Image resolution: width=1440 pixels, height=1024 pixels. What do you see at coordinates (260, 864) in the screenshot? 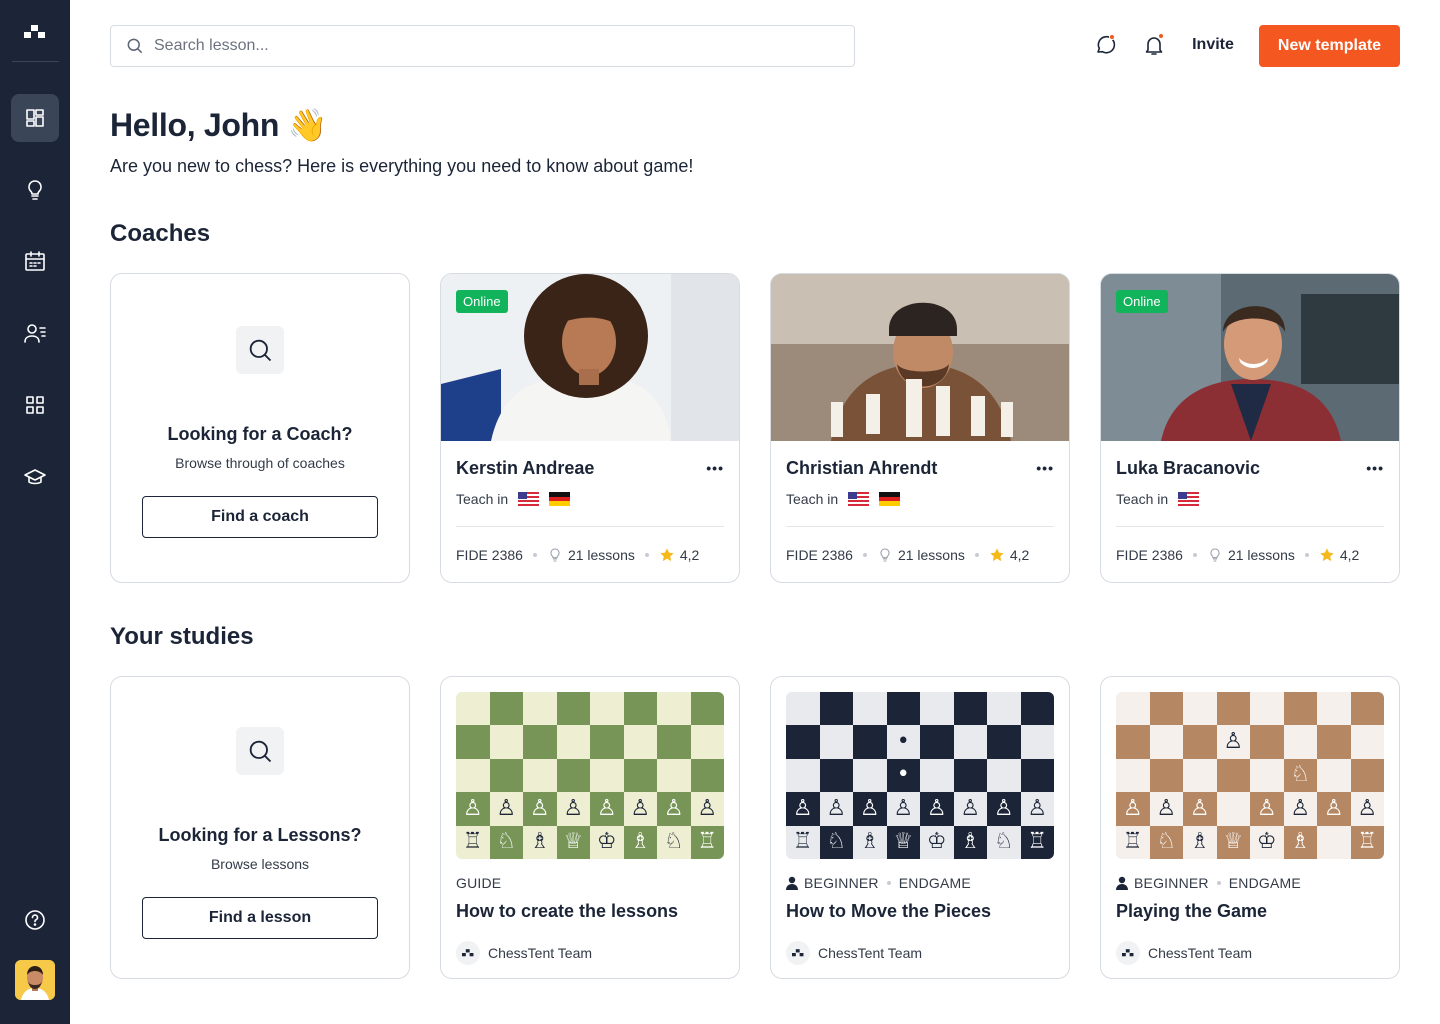
I see `find-lesson-subtitle: Browse lessons` at bounding box center [260, 864].